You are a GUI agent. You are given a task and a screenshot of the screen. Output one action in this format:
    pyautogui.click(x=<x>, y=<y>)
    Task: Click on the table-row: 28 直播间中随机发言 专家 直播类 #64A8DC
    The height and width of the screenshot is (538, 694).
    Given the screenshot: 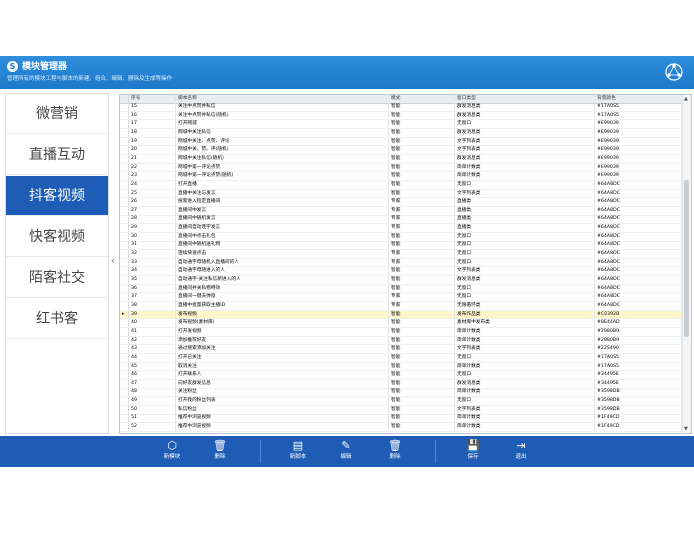 What is the action you would take?
    pyautogui.click(x=401, y=220)
    